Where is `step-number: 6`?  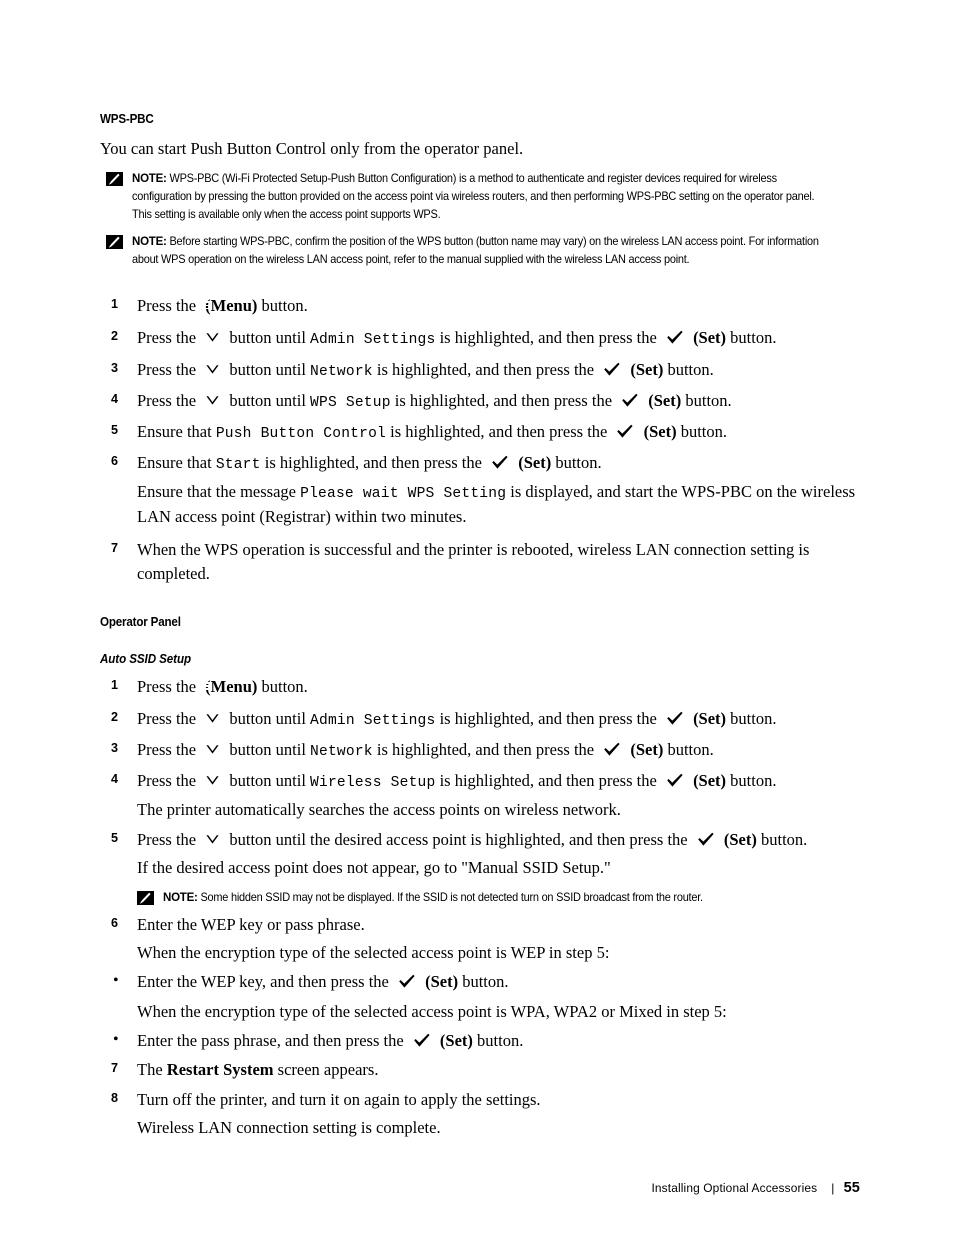 step-number: 6 is located at coordinates (115, 922).